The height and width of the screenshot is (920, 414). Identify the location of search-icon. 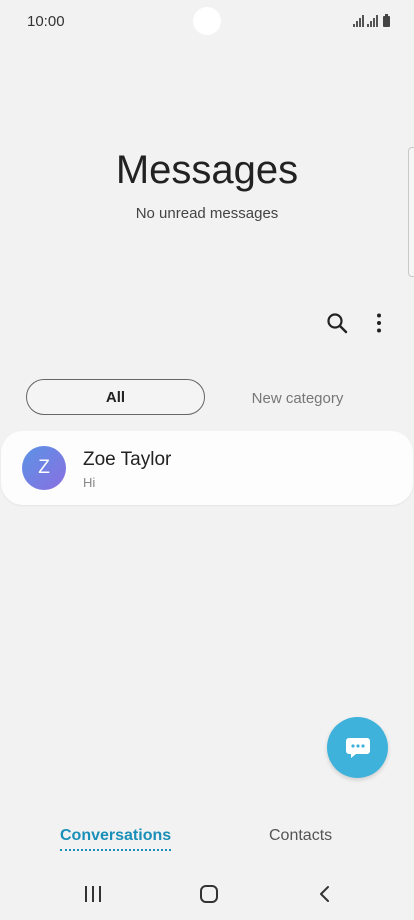
(337, 323).